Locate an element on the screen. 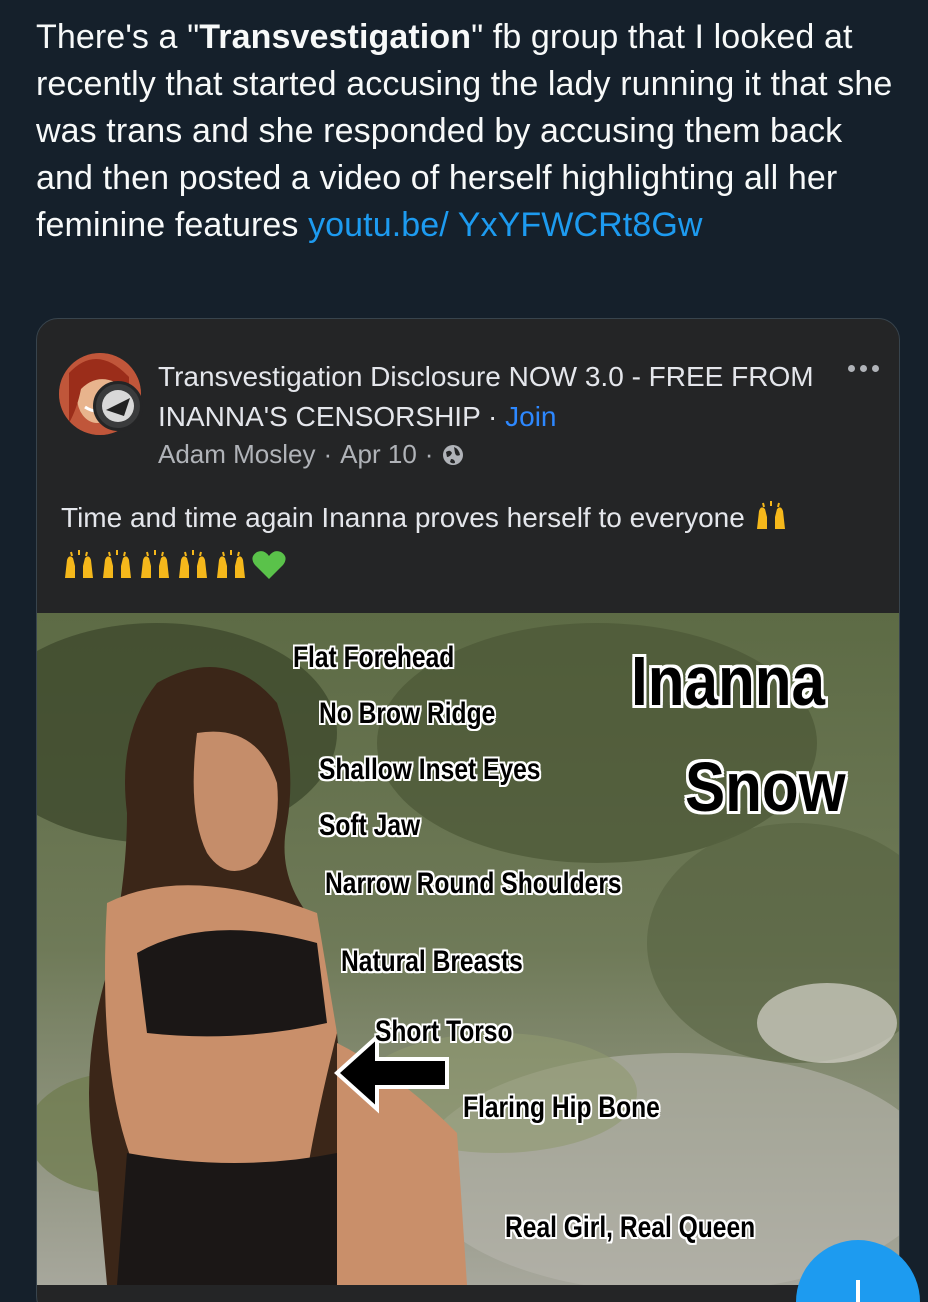  tweet-text-start: There's a " is located at coordinates (118, 37).